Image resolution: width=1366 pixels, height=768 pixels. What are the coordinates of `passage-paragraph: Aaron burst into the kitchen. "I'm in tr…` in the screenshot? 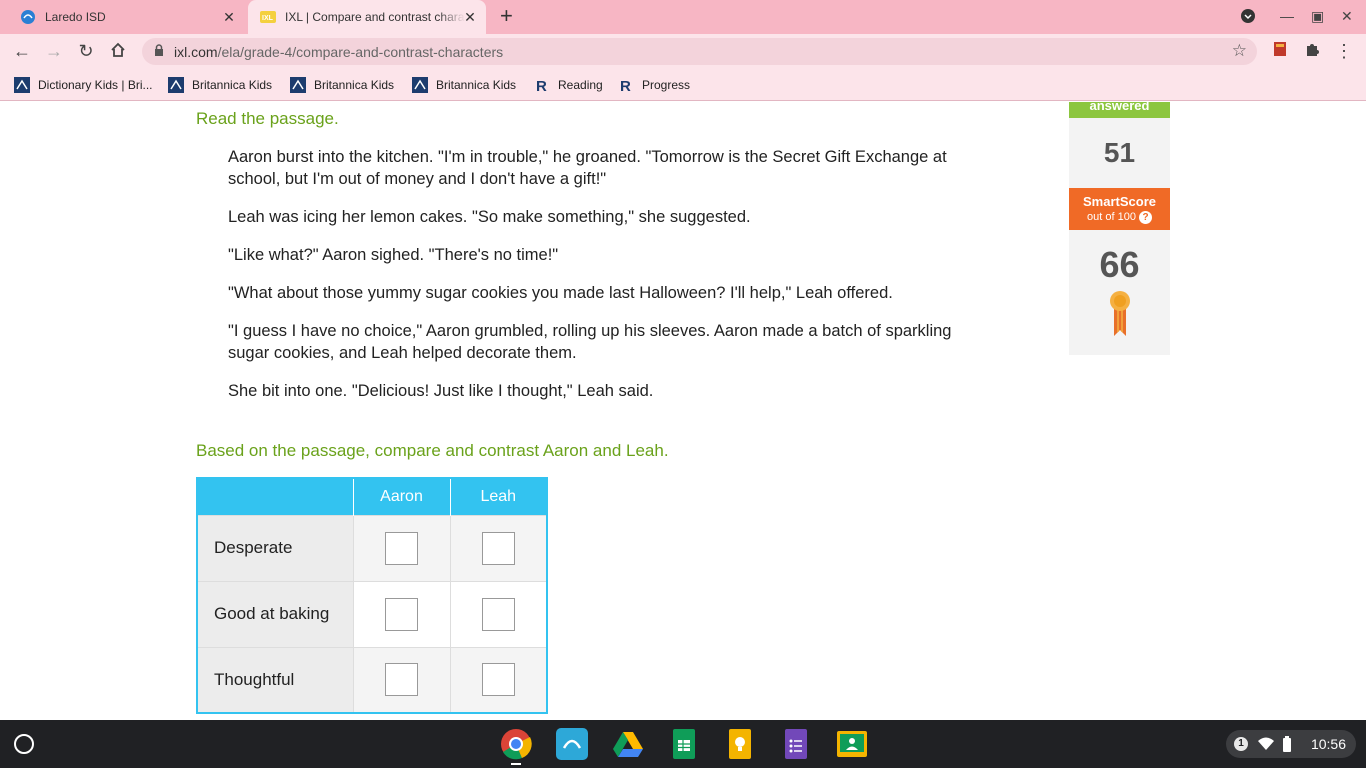 It's located at (587, 168).